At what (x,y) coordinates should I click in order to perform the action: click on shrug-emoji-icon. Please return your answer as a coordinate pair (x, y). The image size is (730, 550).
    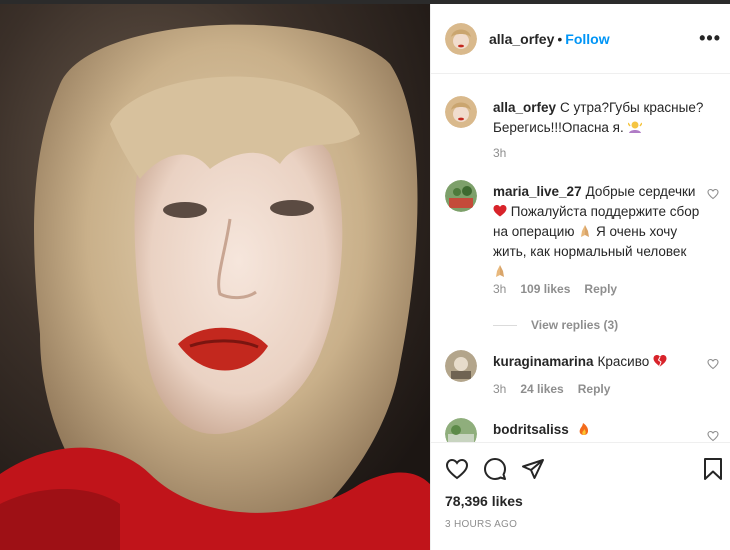
    Looking at the image, I should click on (634, 127).